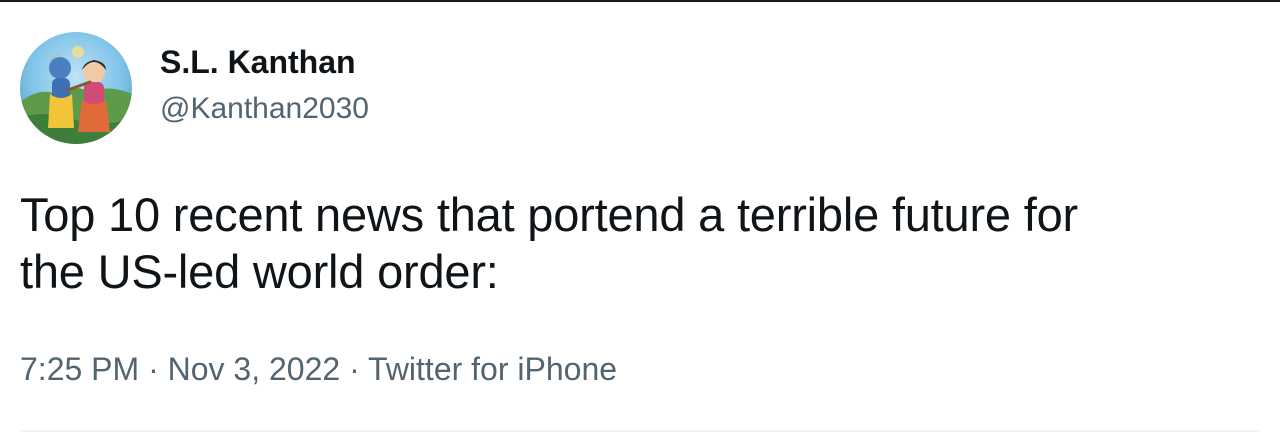 The height and width of the screenshot is (444, 1280). Describe the element at coordinates (492, 369) in the screenshot. I see `tweet-source: Twitter for iPhone` at that location.